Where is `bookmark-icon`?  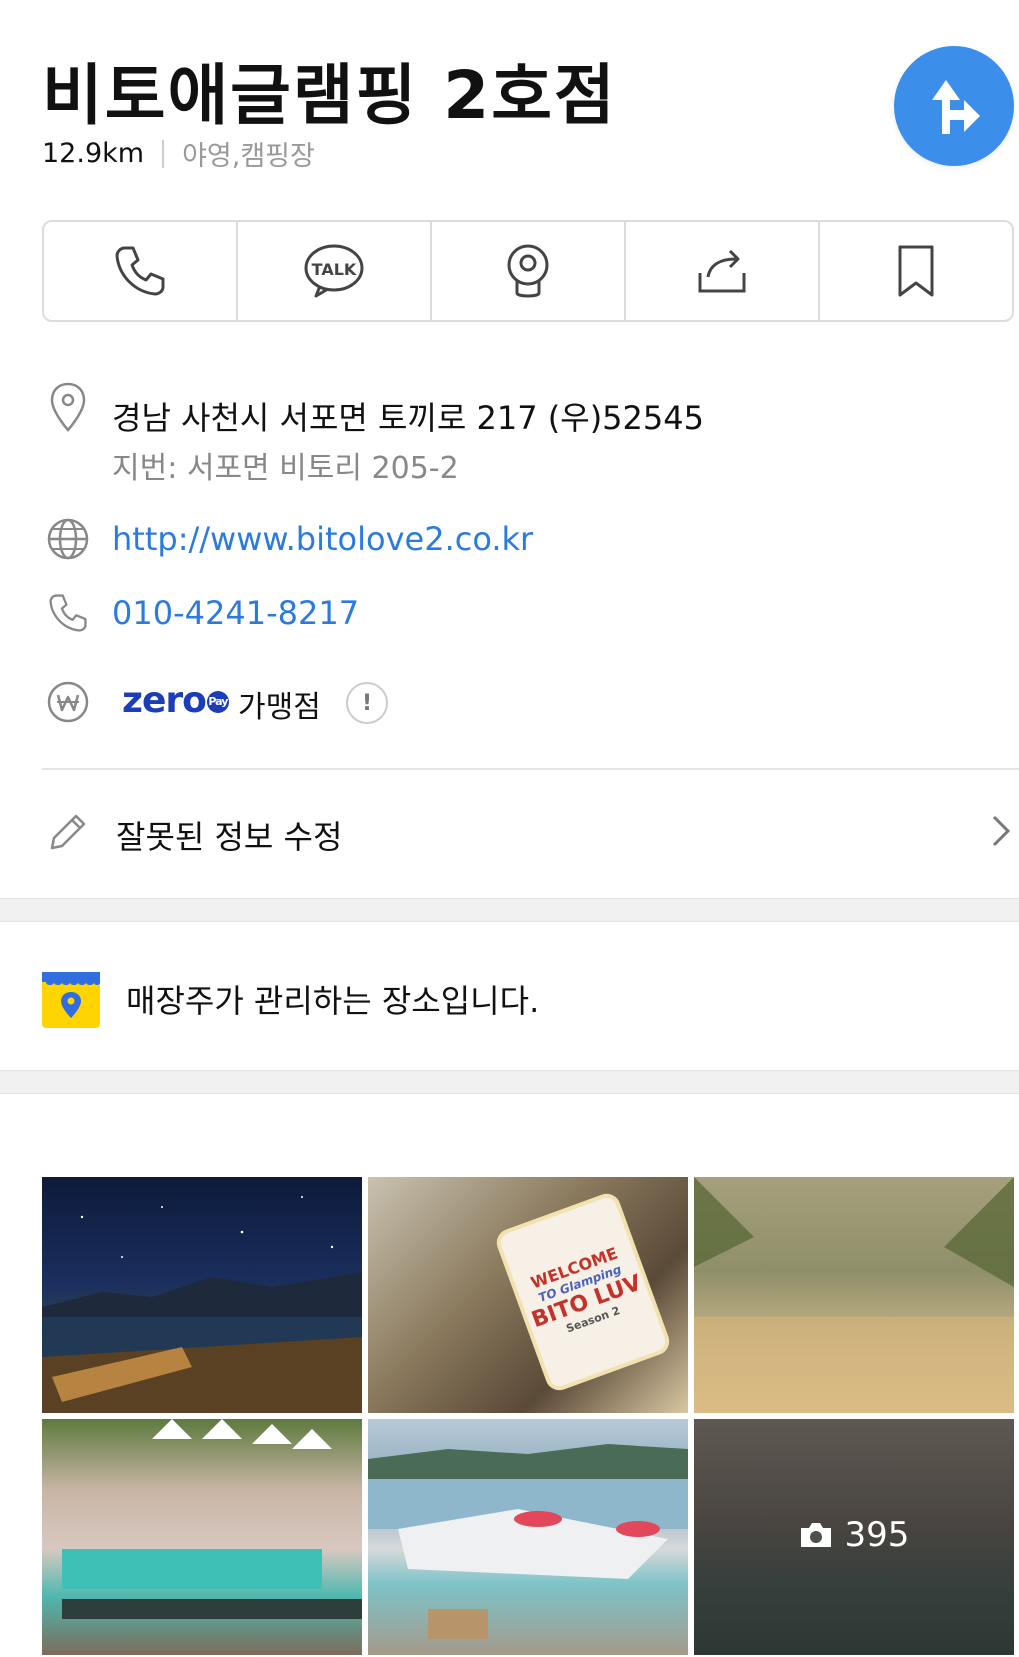
bookmark-icon is located at coordinates (916, 271).